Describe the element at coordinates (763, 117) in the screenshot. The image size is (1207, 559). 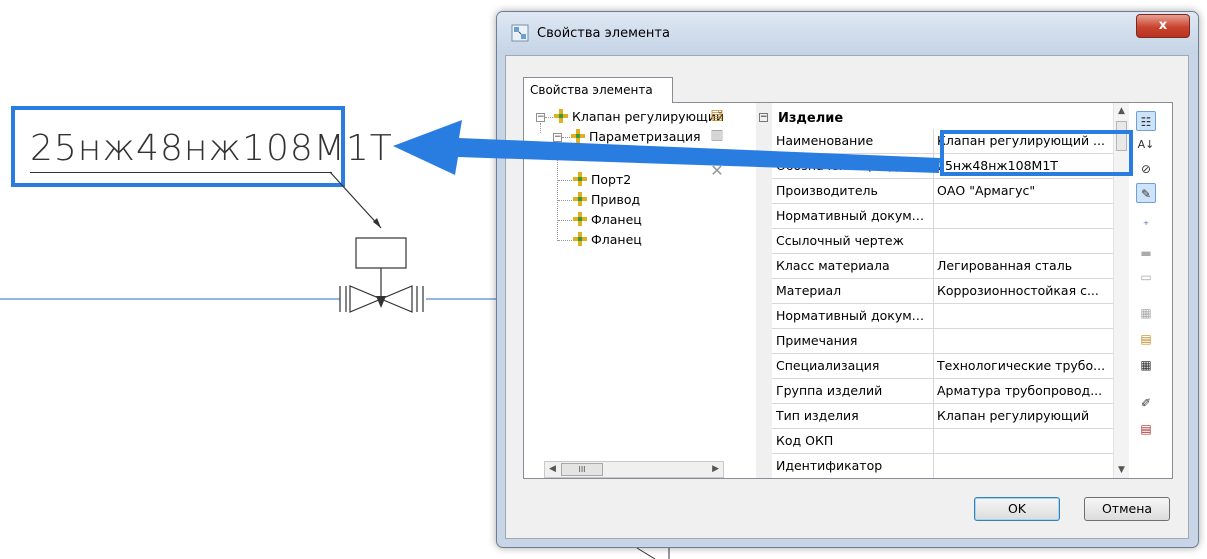
I see `category-collapse-toggle: −` at that location.